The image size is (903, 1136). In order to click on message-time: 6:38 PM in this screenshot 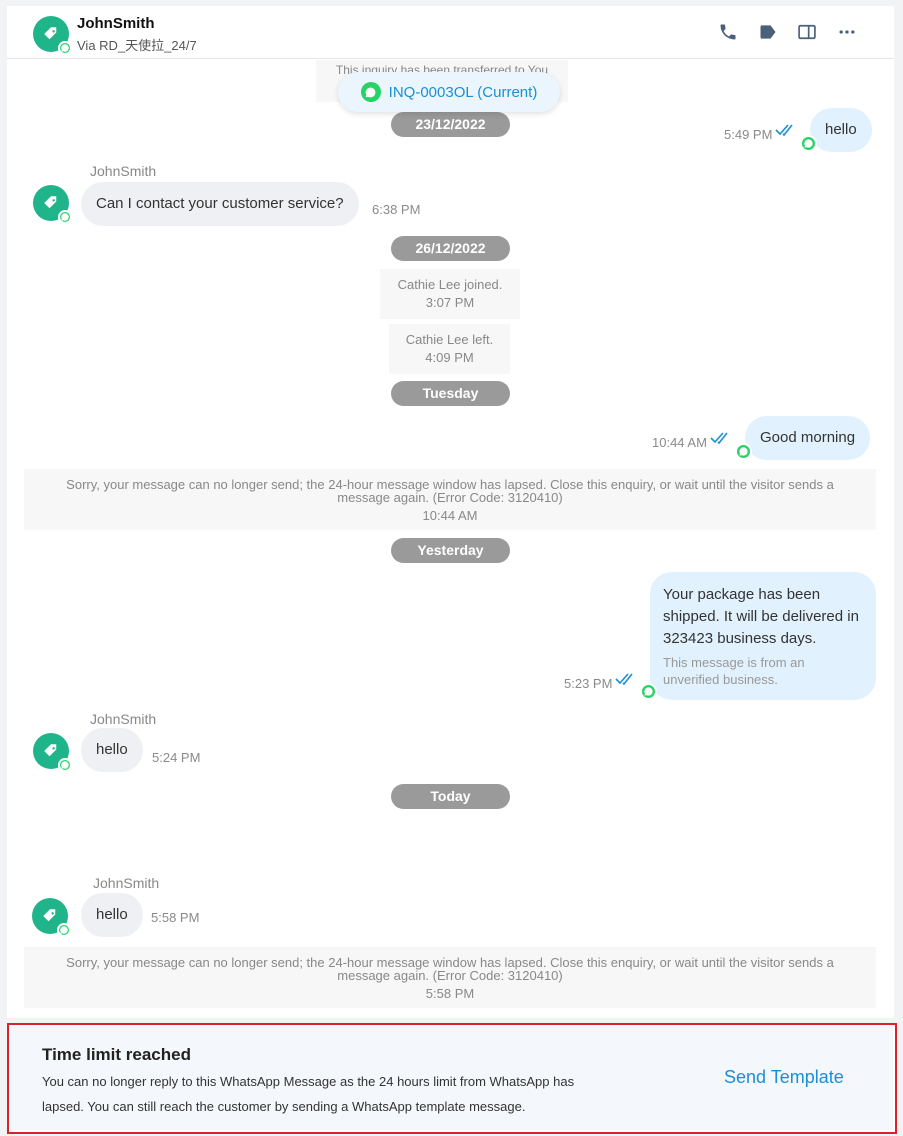, I will do `click(396, 209)`.